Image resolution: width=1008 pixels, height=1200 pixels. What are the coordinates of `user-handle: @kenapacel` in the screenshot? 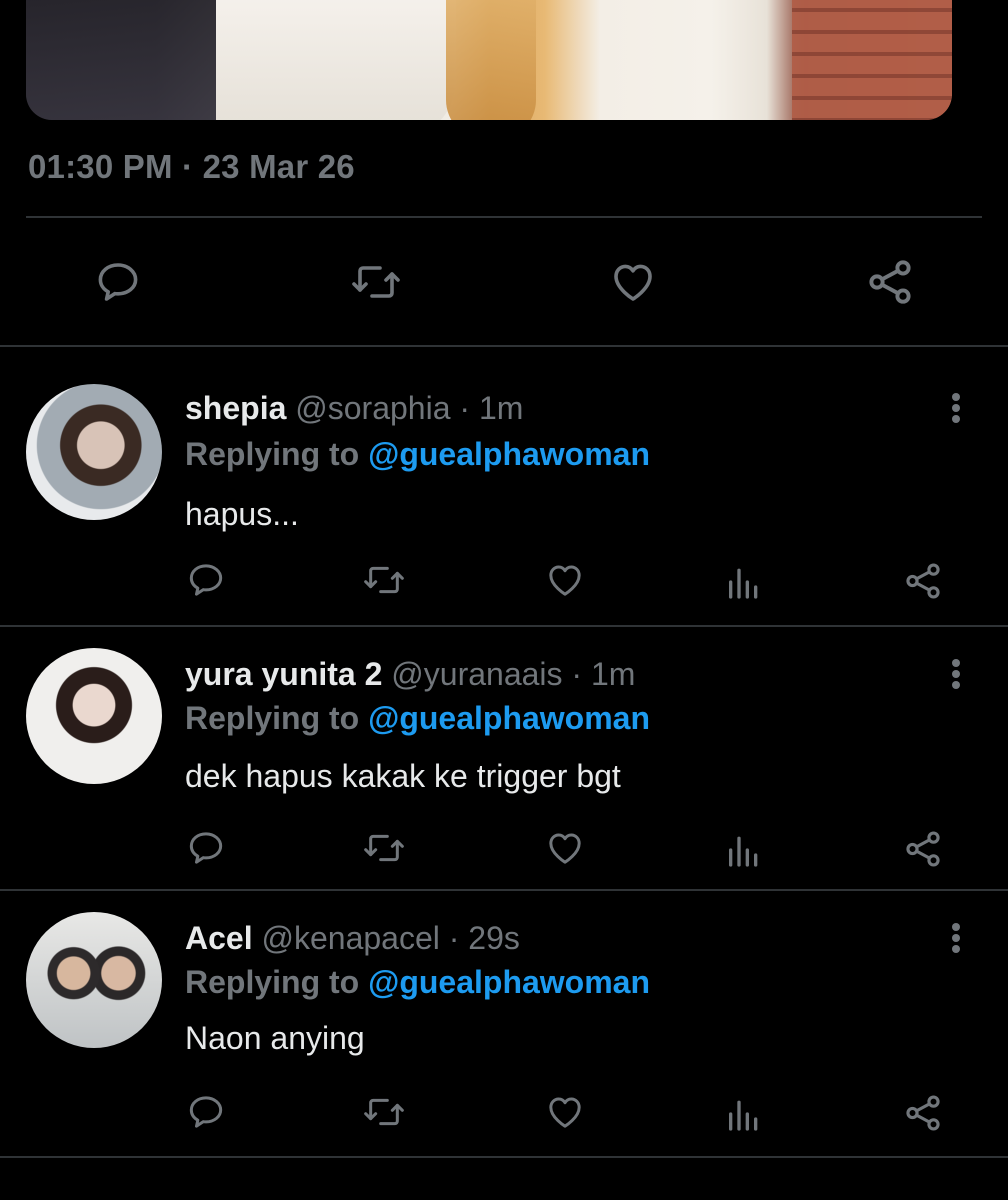 It's located at (350, 938).